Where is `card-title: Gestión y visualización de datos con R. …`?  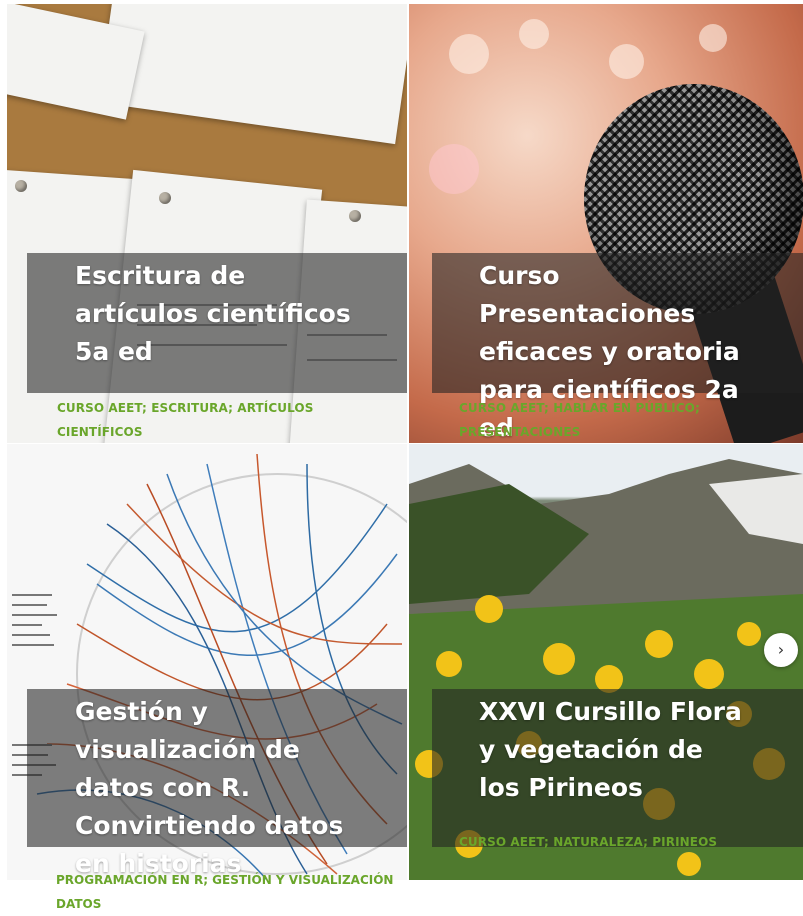 card-title: Gestión y visualización de datos con R. … is located at coordinates (220, 786).